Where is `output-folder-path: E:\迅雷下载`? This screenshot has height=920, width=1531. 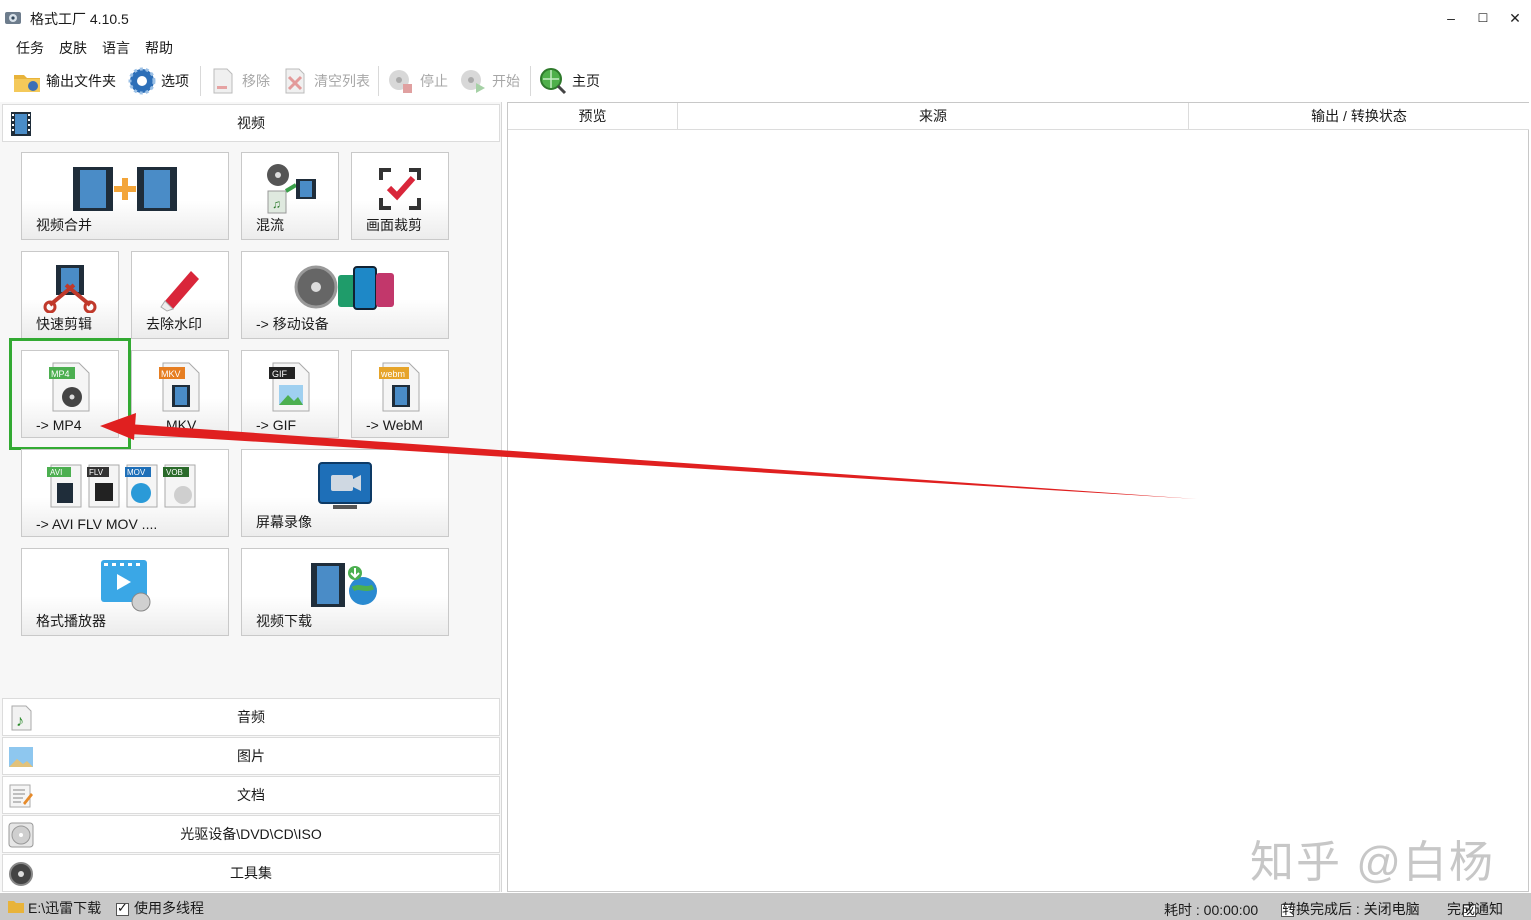 output-folder-path: E:\迅雷下载 is located at coordinates (64, 908).